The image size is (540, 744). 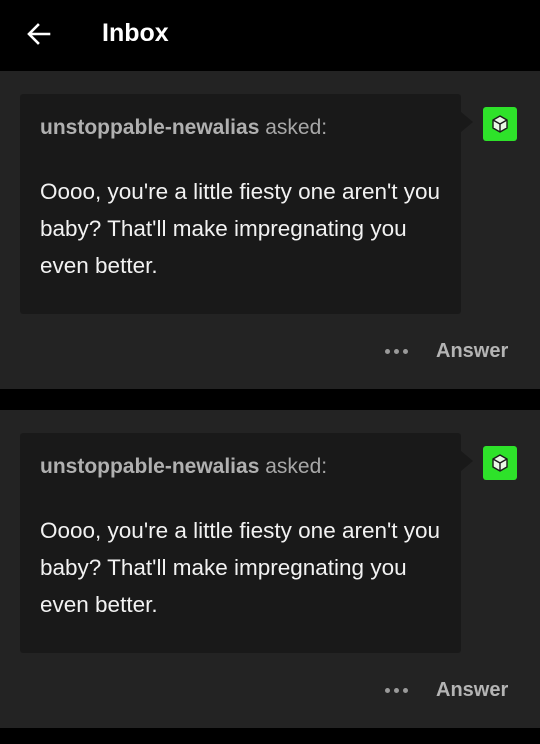 I want to click on back-button, so click(x=39, y=34).